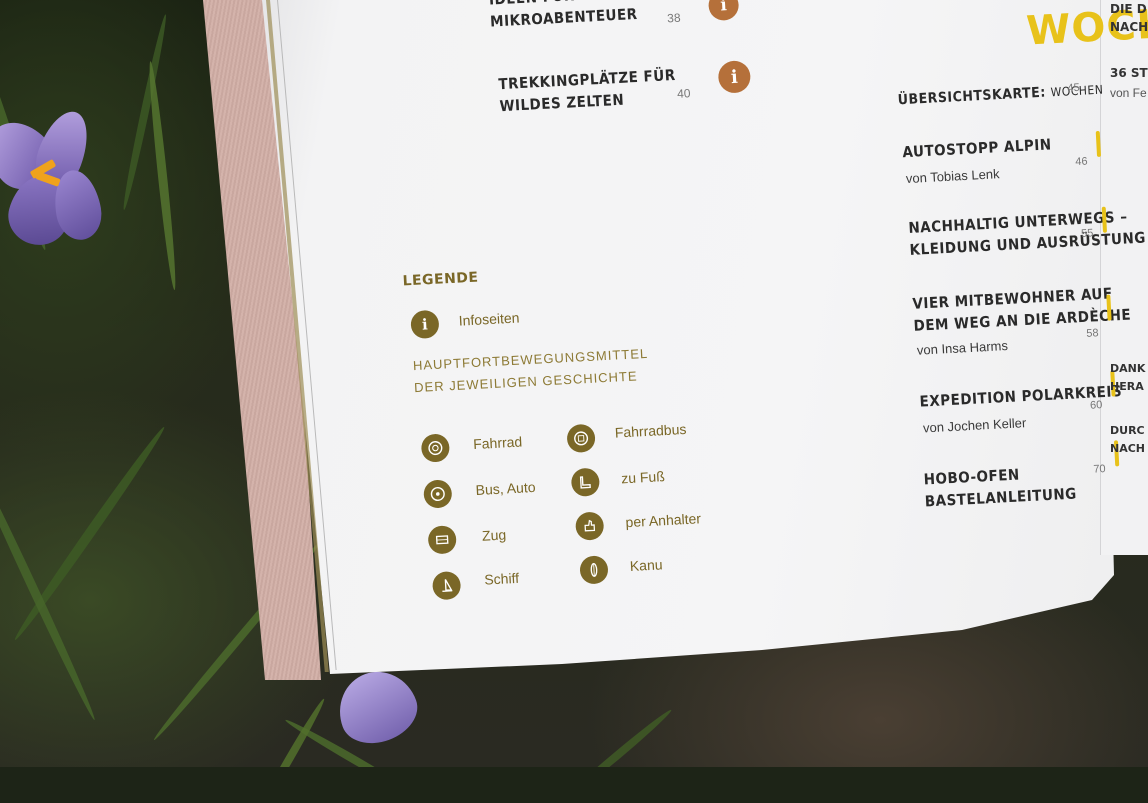 The width and height of the screenshot is (1148, 803). I want to click on canoe-icon, so click(594, 570).